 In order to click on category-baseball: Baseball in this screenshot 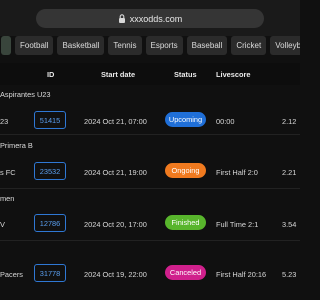, I will do `click(207, 45)`.